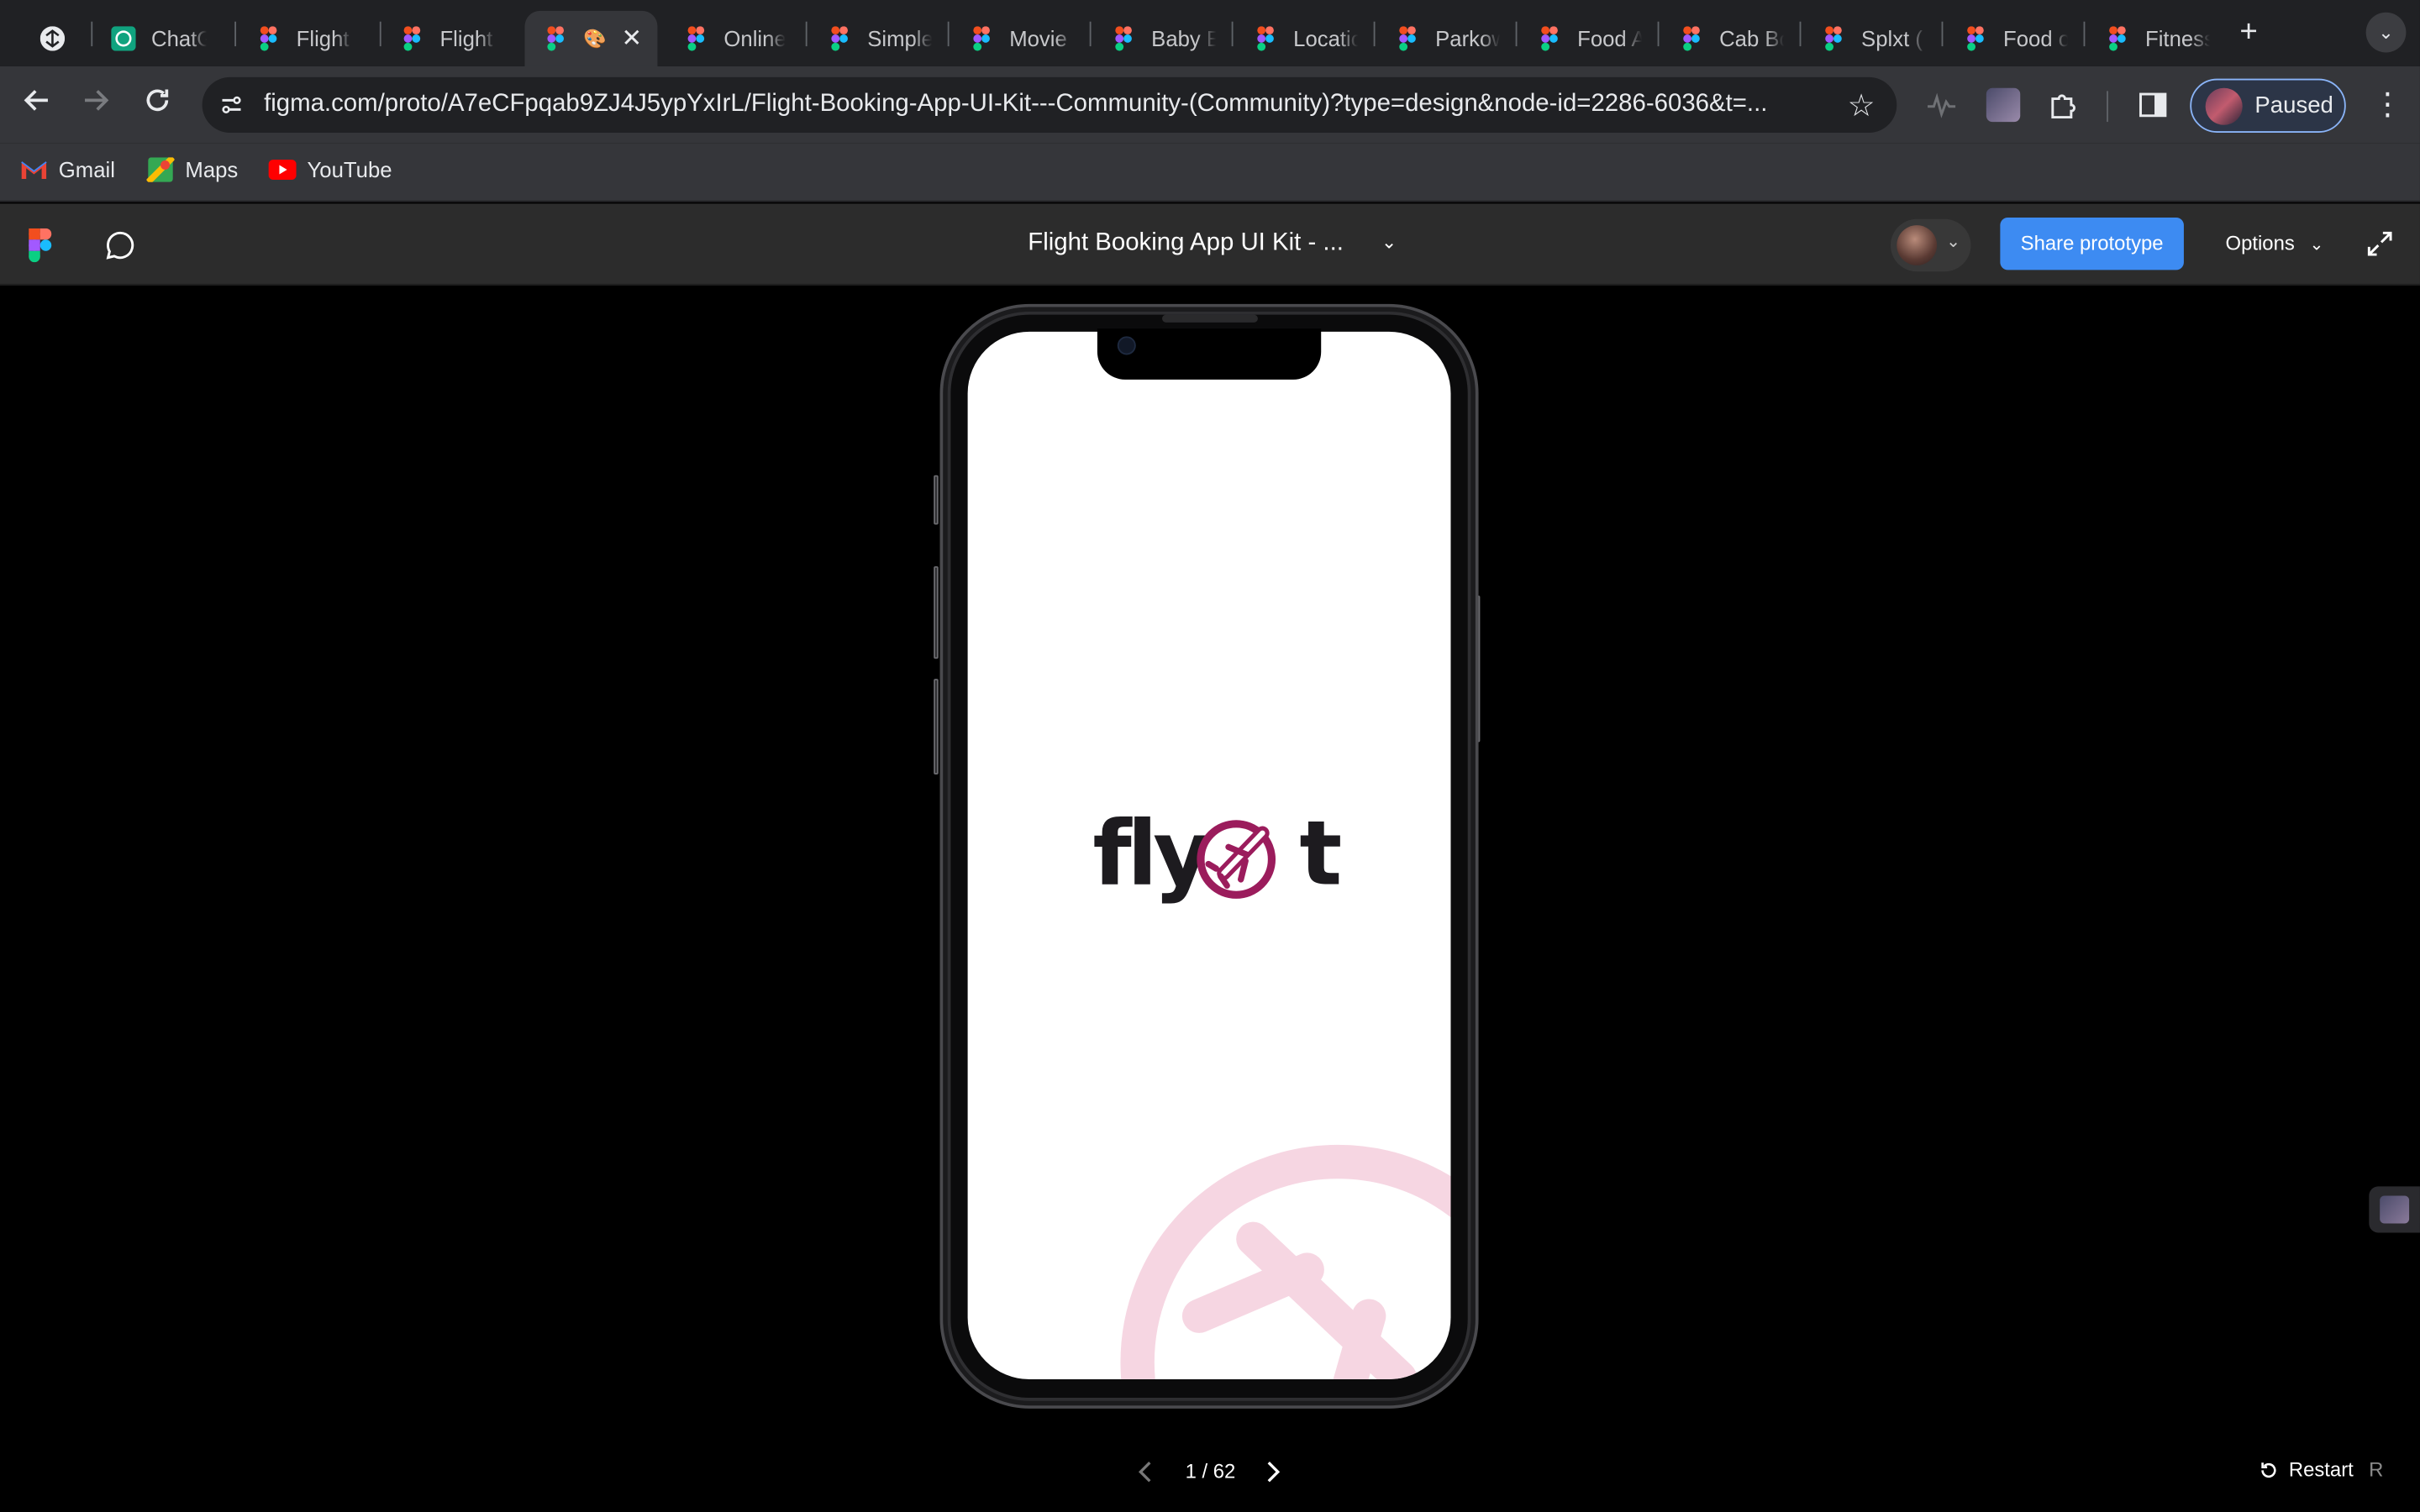 The height and width of the screenshot is (1512, 2420). I want to click on chatgpt-icon, so click(124, 38).